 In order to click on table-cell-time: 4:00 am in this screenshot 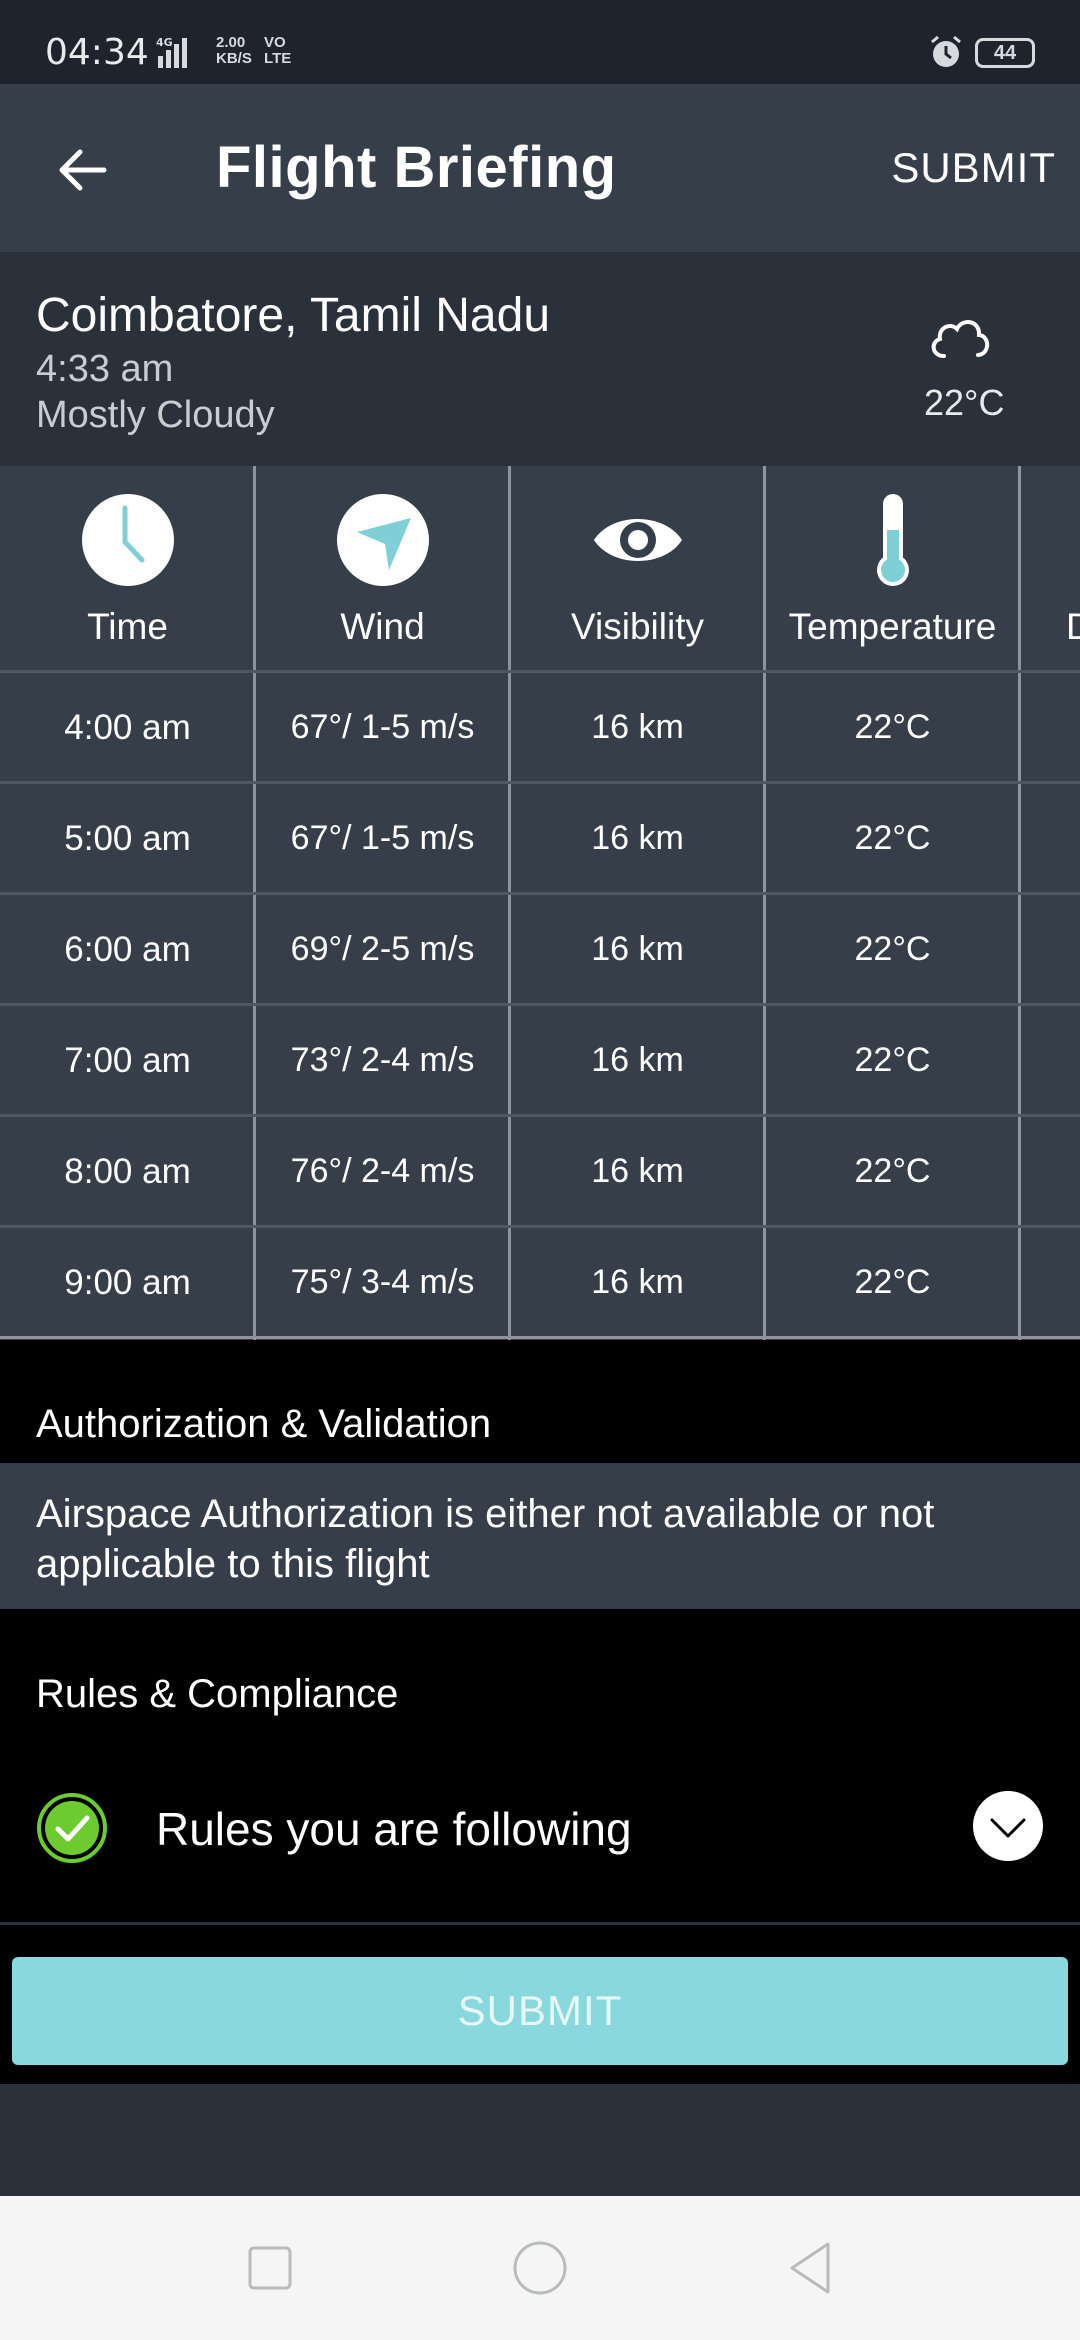, I will do `click(127, 727)`.